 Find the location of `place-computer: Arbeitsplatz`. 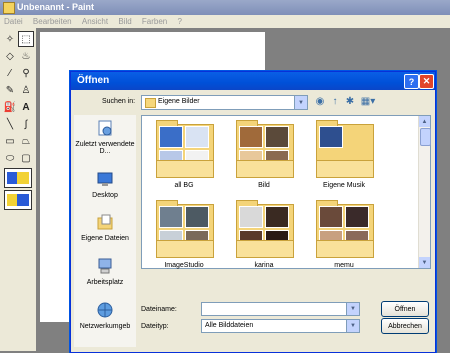

place-computer: Arbeitsplatz is located at coordinates (105, 271).